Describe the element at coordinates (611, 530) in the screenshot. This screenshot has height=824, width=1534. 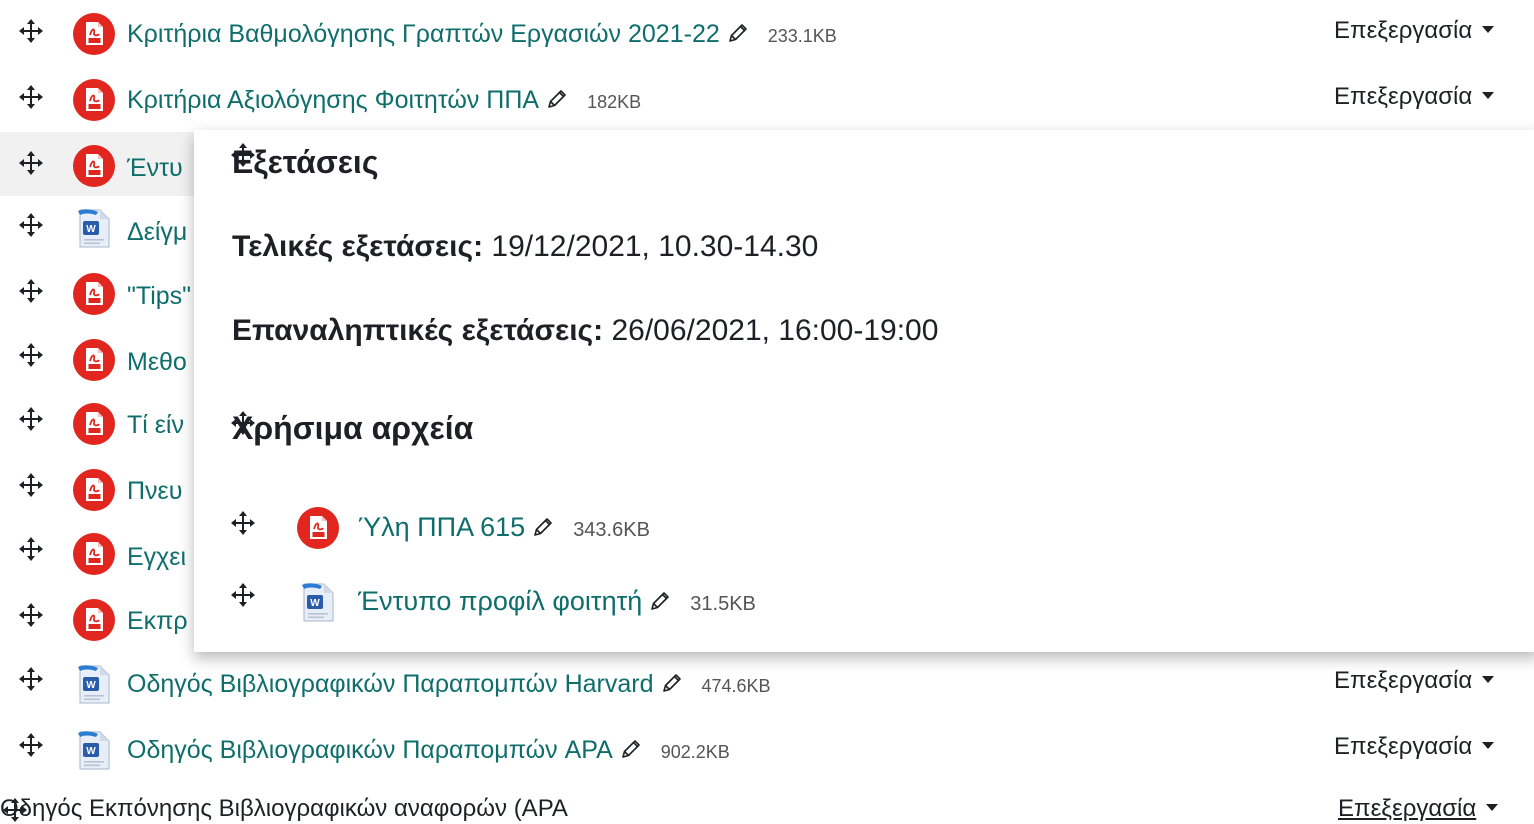
I see `file-size: 343.6KB` at that location.